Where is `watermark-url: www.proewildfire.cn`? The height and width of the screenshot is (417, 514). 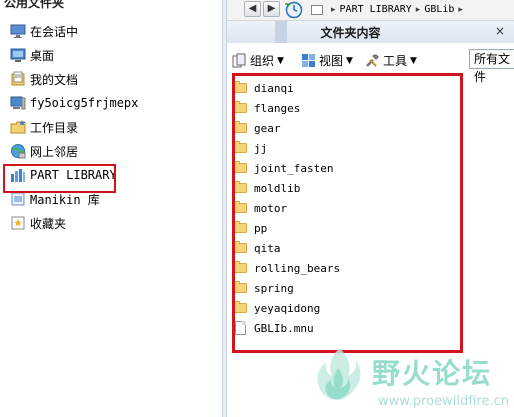
watermark-url: www.proewildfire.cn is located at coordinates (443, 401).